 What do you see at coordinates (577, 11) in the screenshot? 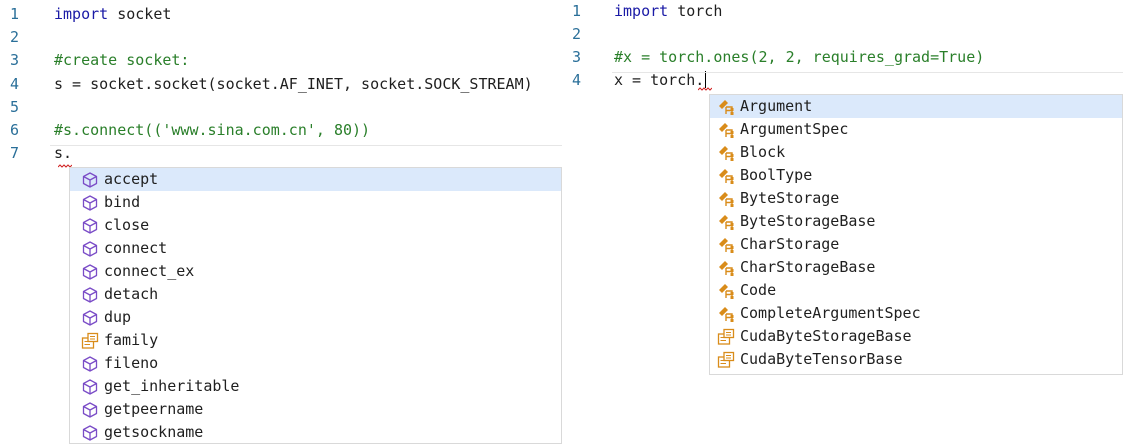
I see `line-number: 1` at bounding box center [577, 11].